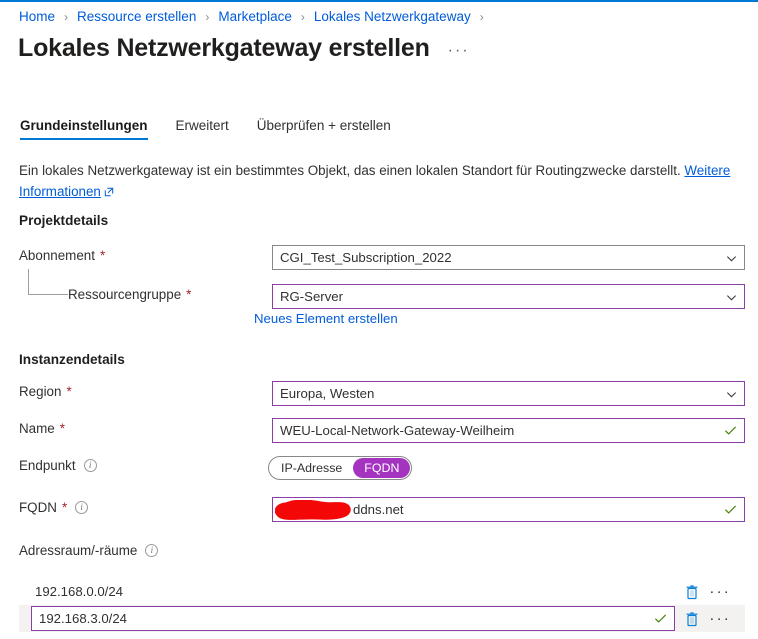  I want to click on page-header: Lokales Netzwerkgateway erstellen ···, so click(244, 48).